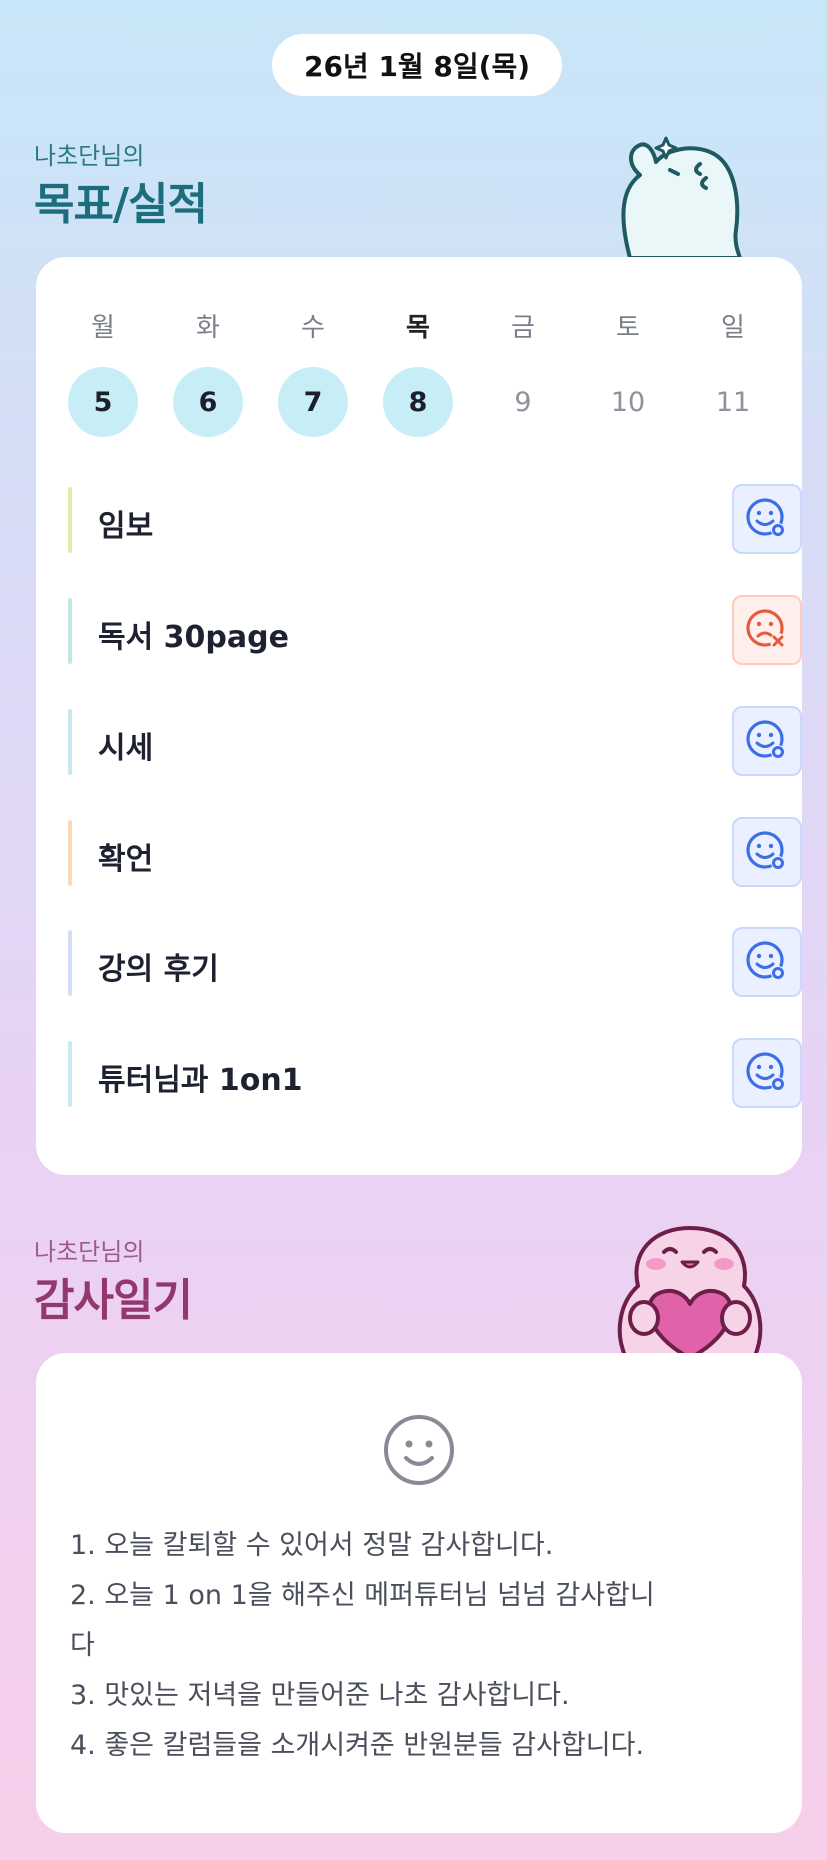 The height and width of the screenshot is (1860, 827). I want to click on ghost-mascot-icon, so click(681, 198).